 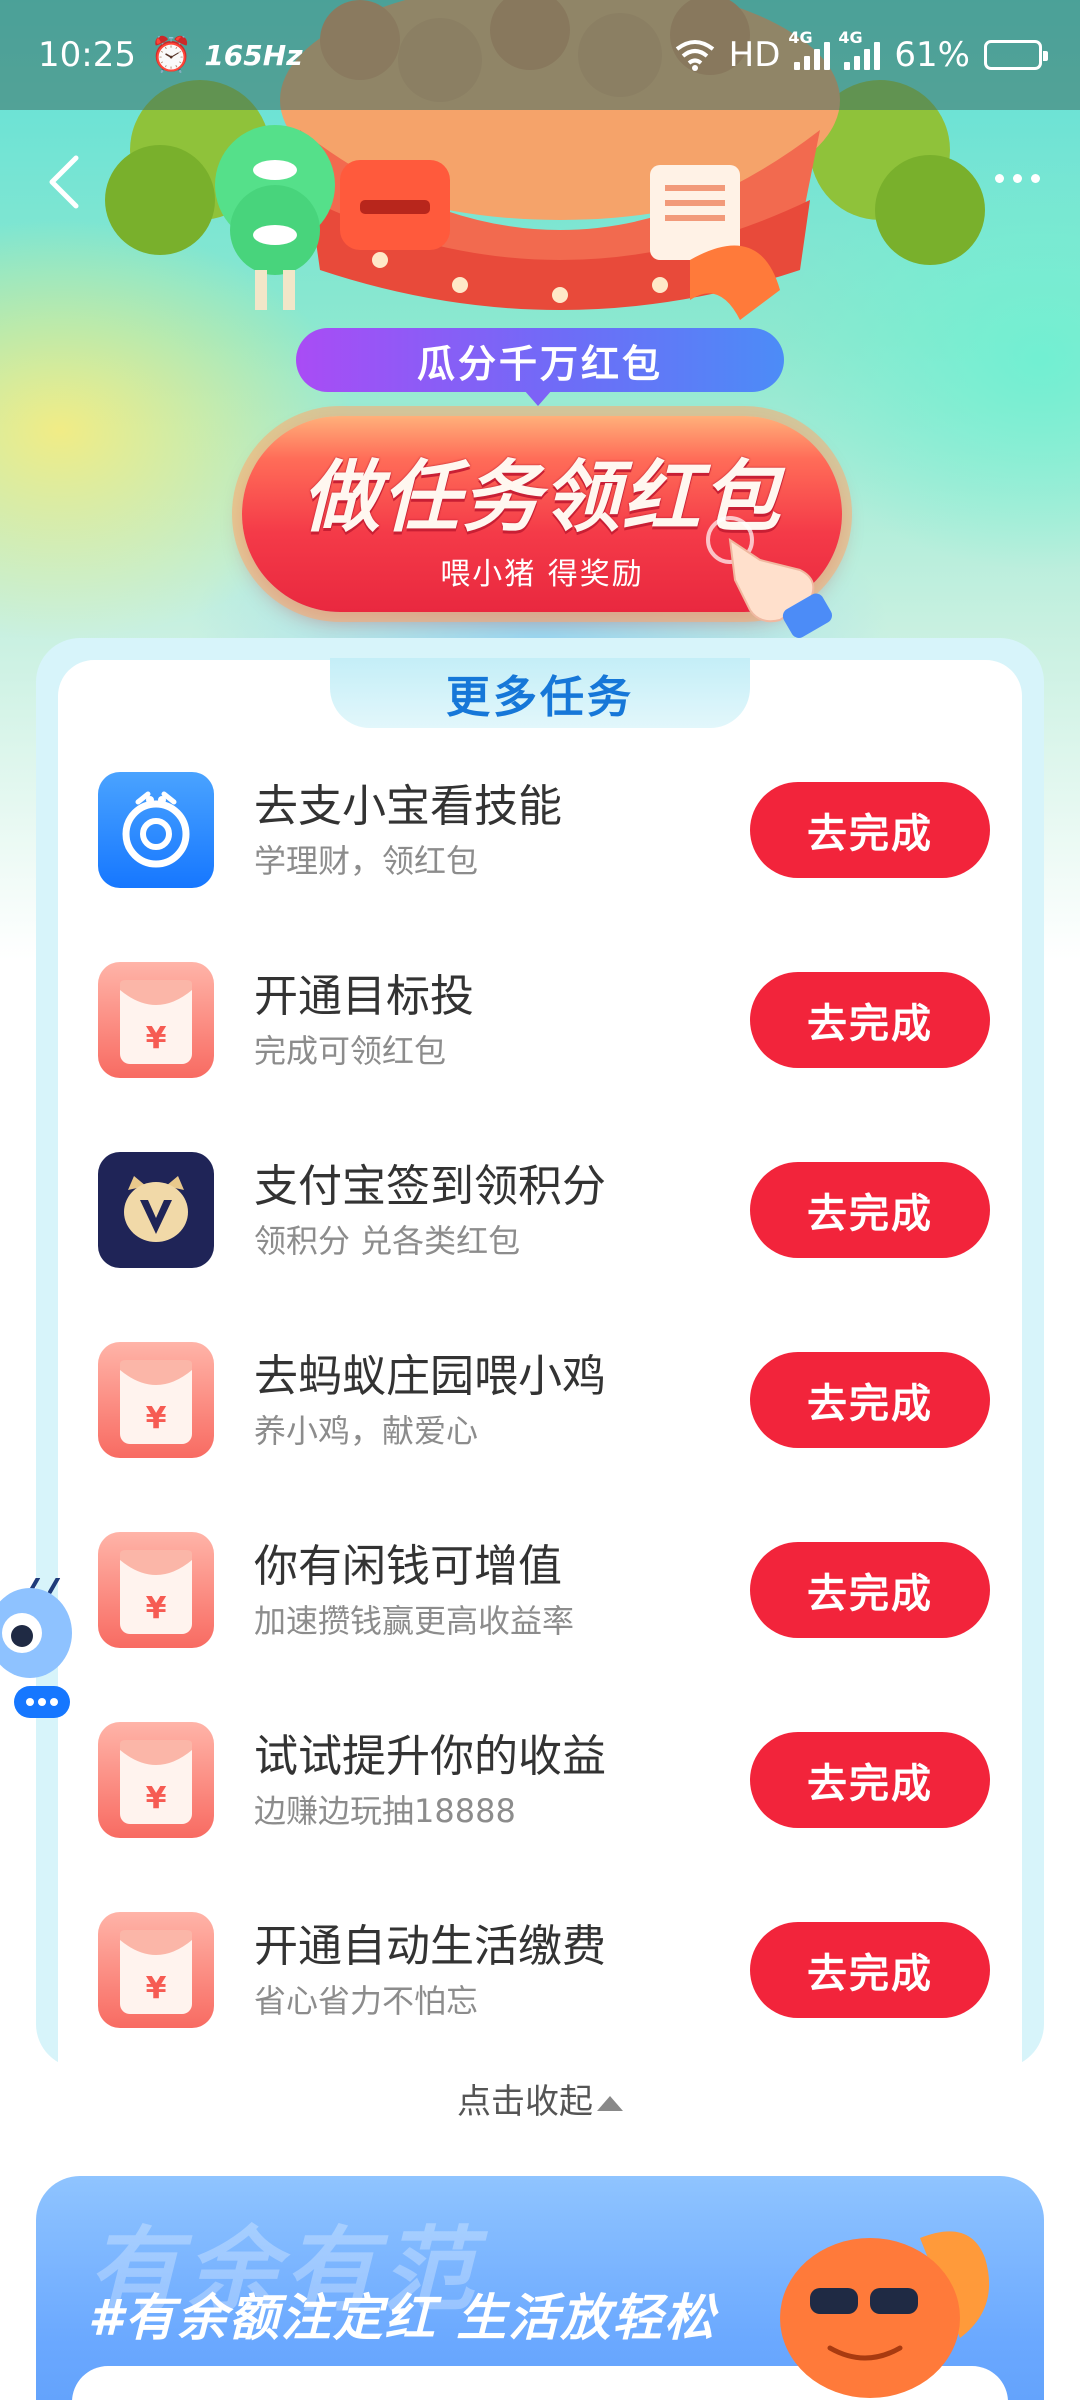 I want to click on task-title: 试试提升你的收益, so click(x=430, y=1756).